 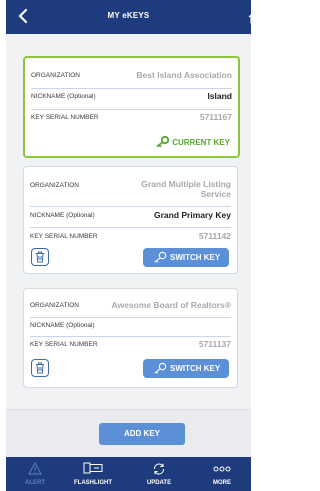 I want to click on serial-value: 5711137, so click(x=214, y=344).